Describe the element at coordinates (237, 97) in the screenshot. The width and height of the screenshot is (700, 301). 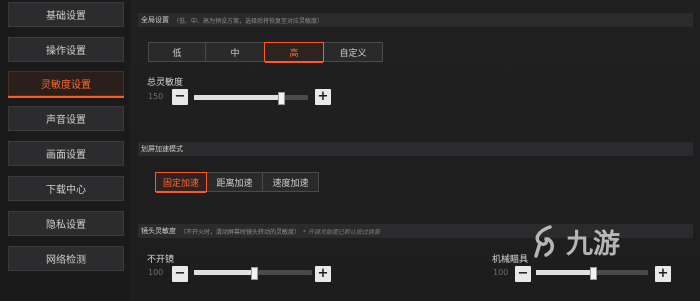
I see `overall-slider-fill` at that location.